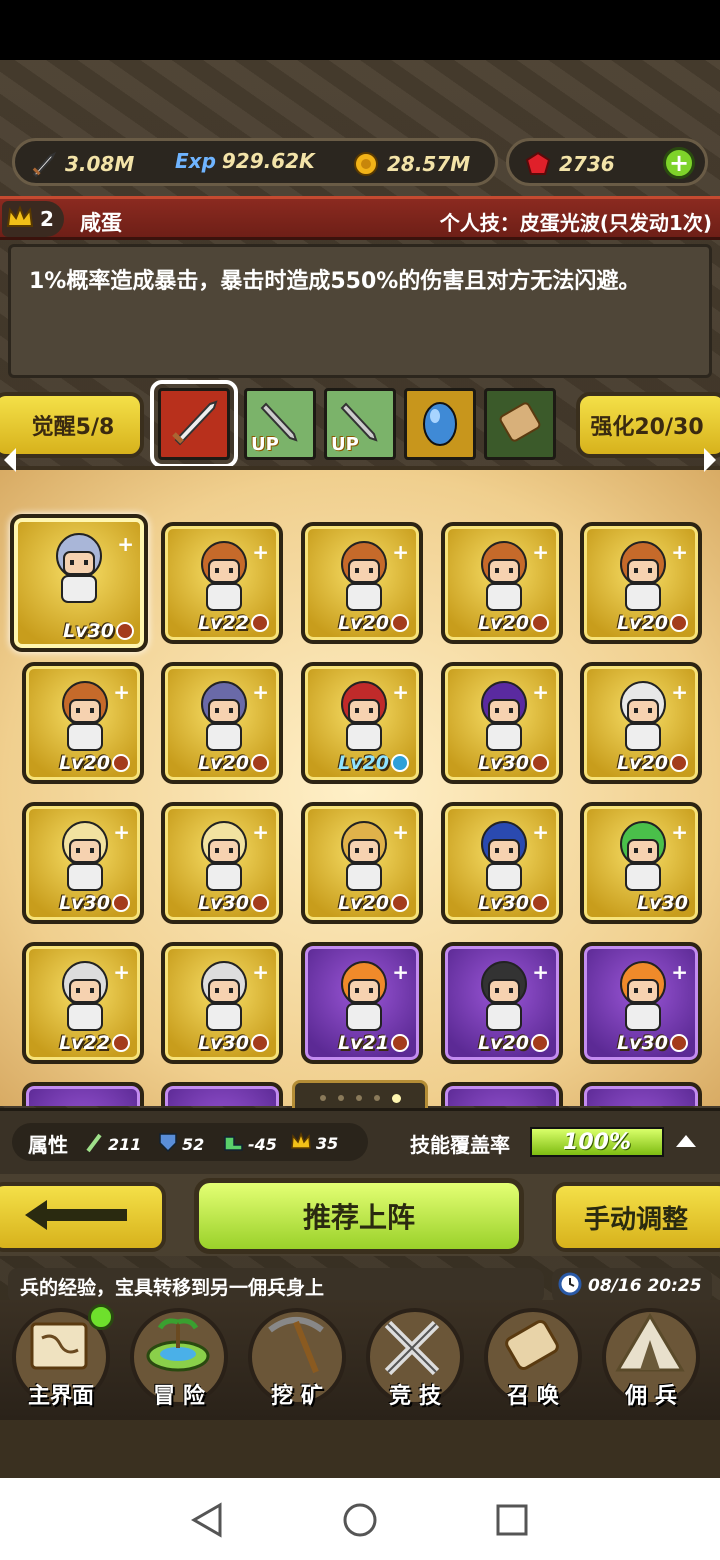  Describe the element at coordinates (570, 1286) in the screenshot. I see `clock-icon` at that location.